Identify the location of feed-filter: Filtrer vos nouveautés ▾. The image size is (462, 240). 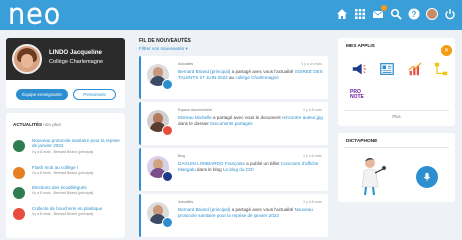
(163, 49).